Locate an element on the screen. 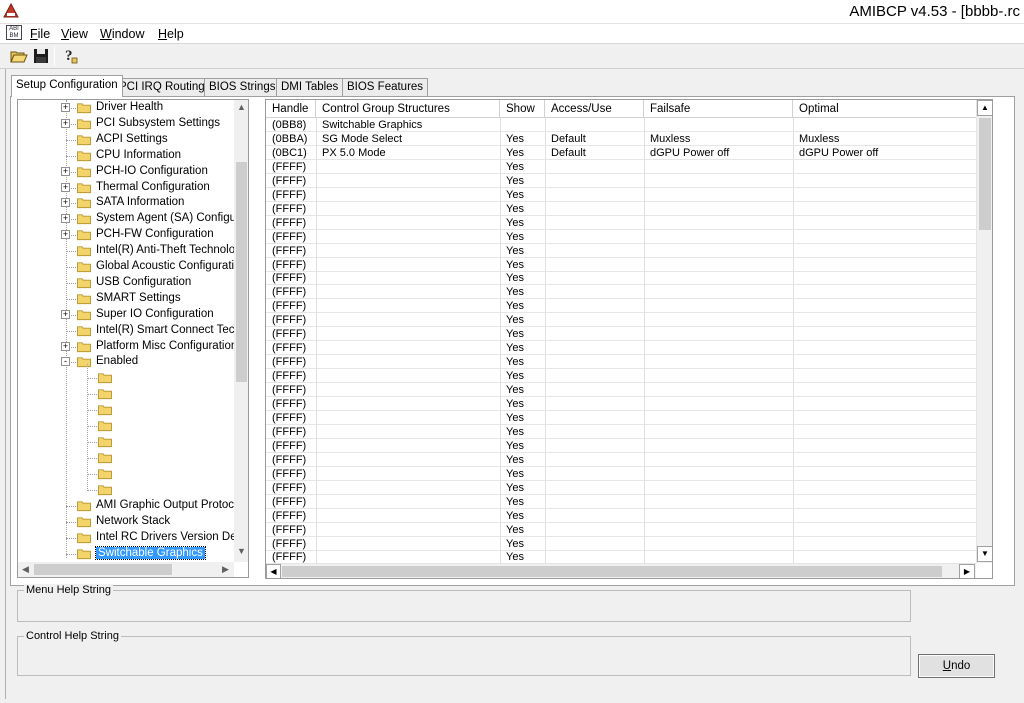 The width and height of the screenshot is (1024, 703). column-header-failsafe: Failsafe is located at coordinates (718, 109).